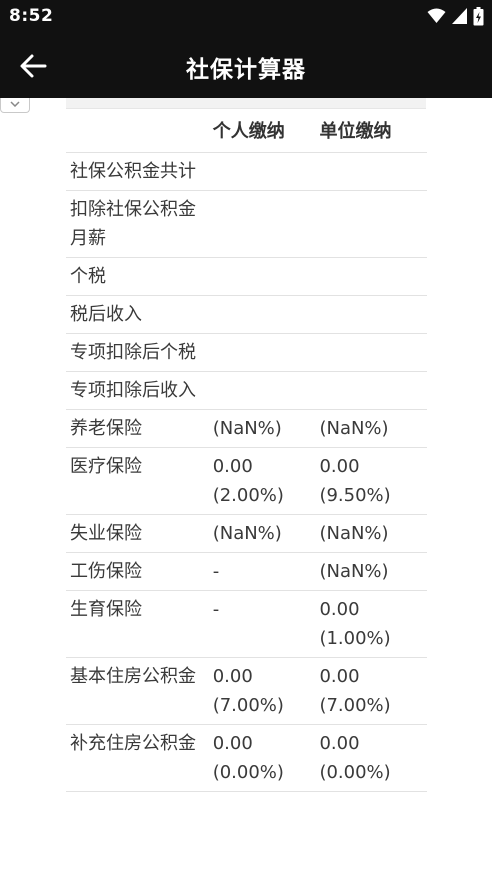 The height and width of the screenshot is (876, 492). I want to click on status-bar: 8:52, so click(246, 16).